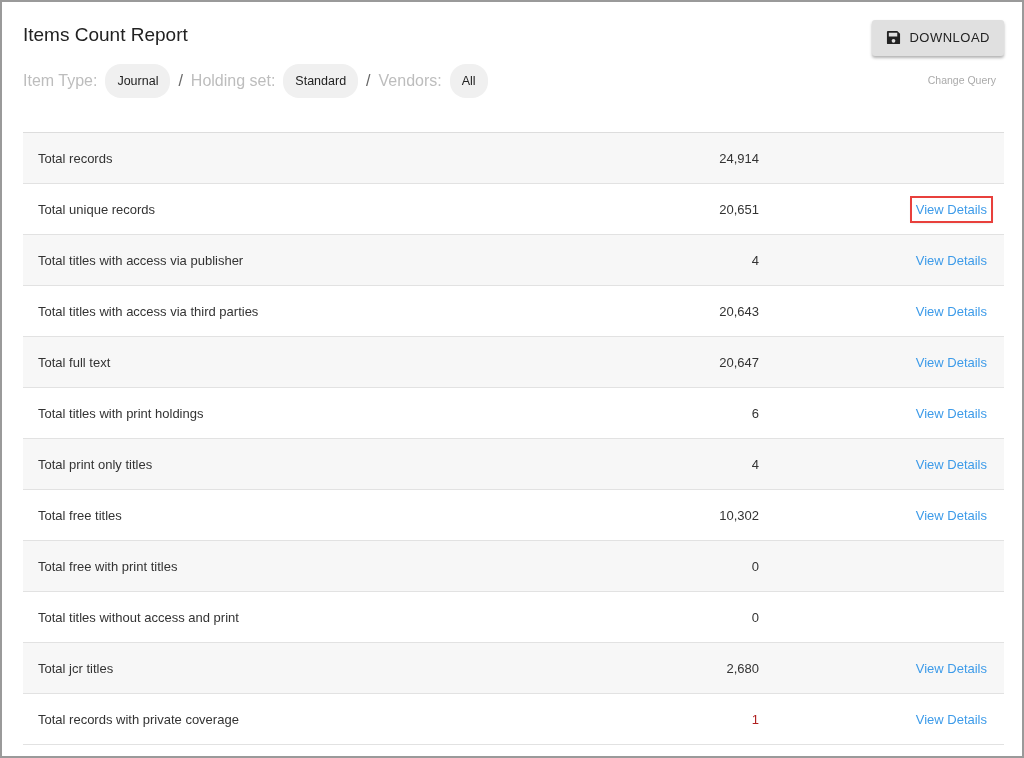 The image size is (1024, 758). What do you see at coordinates (961, 81) in the screenshot?
I see `change-query-link: Change Query` at bounding box center [961, 81].